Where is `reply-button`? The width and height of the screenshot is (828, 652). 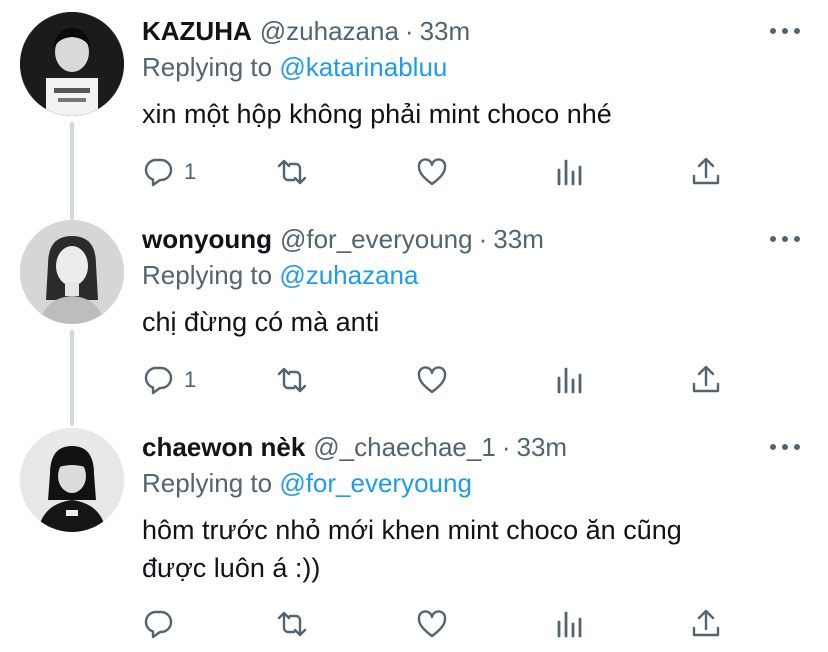 reply-button is located at coordinates (163, 624).